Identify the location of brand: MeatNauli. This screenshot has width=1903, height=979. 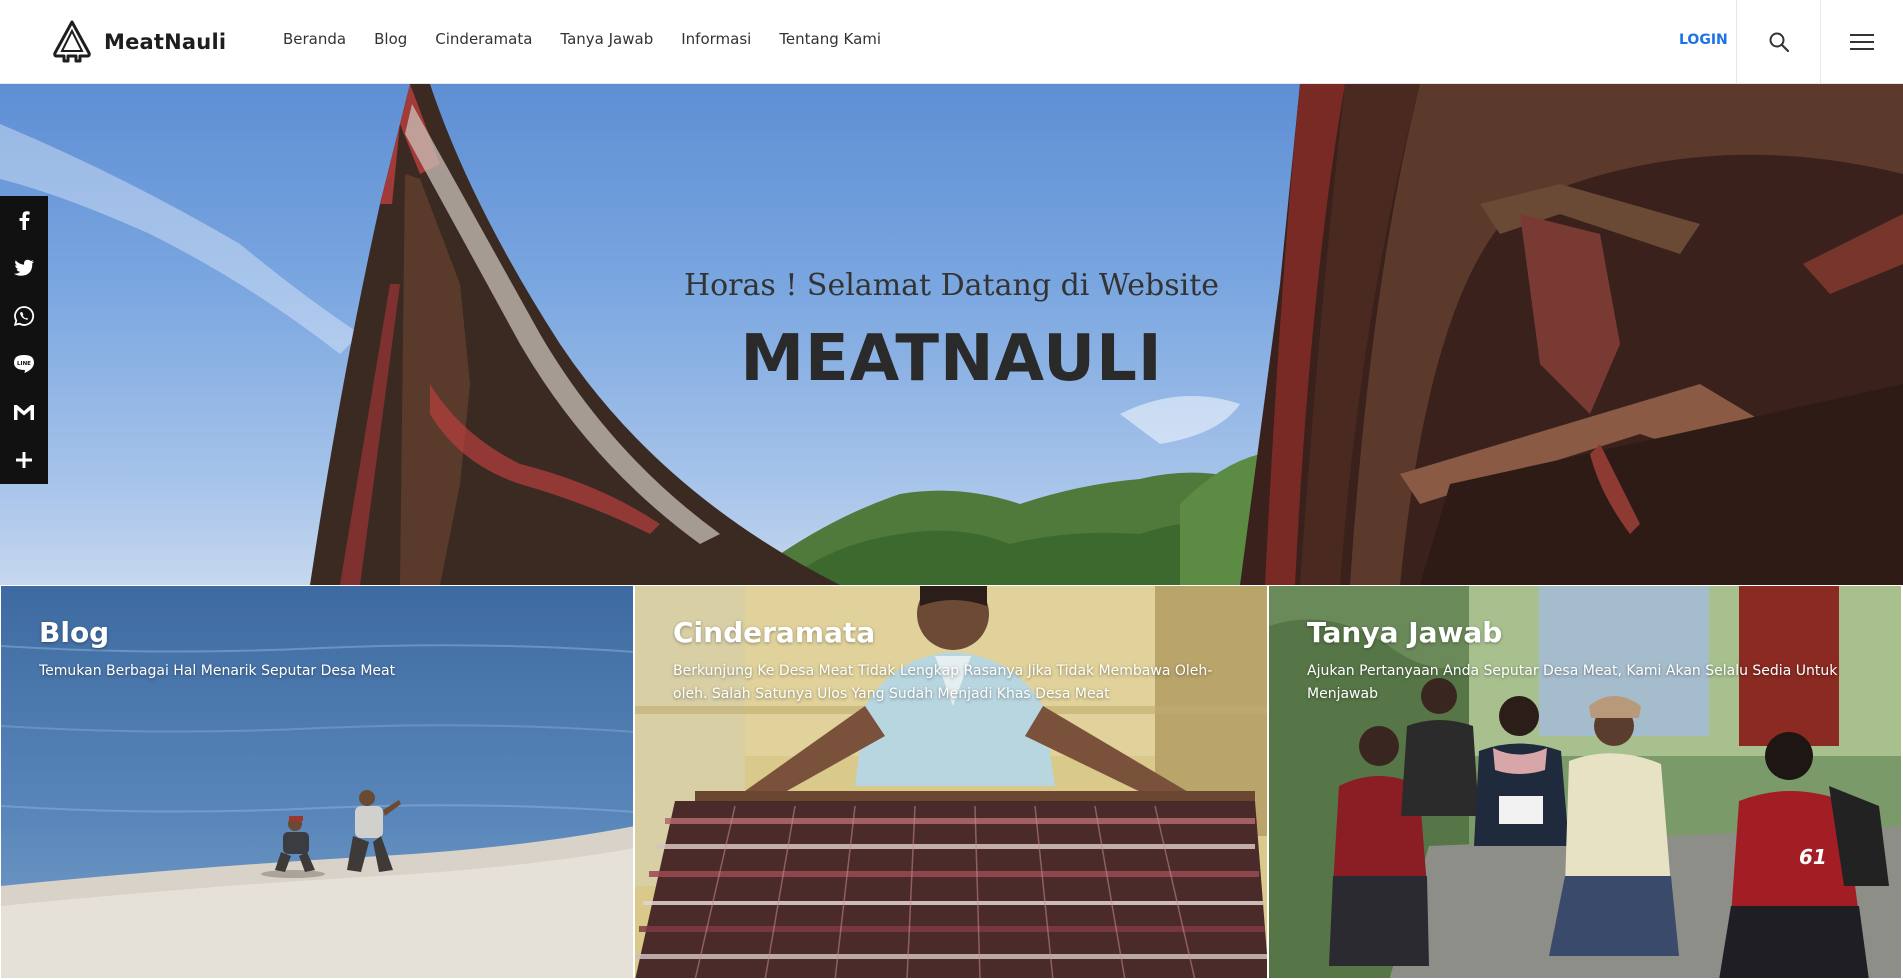
(138, 42).